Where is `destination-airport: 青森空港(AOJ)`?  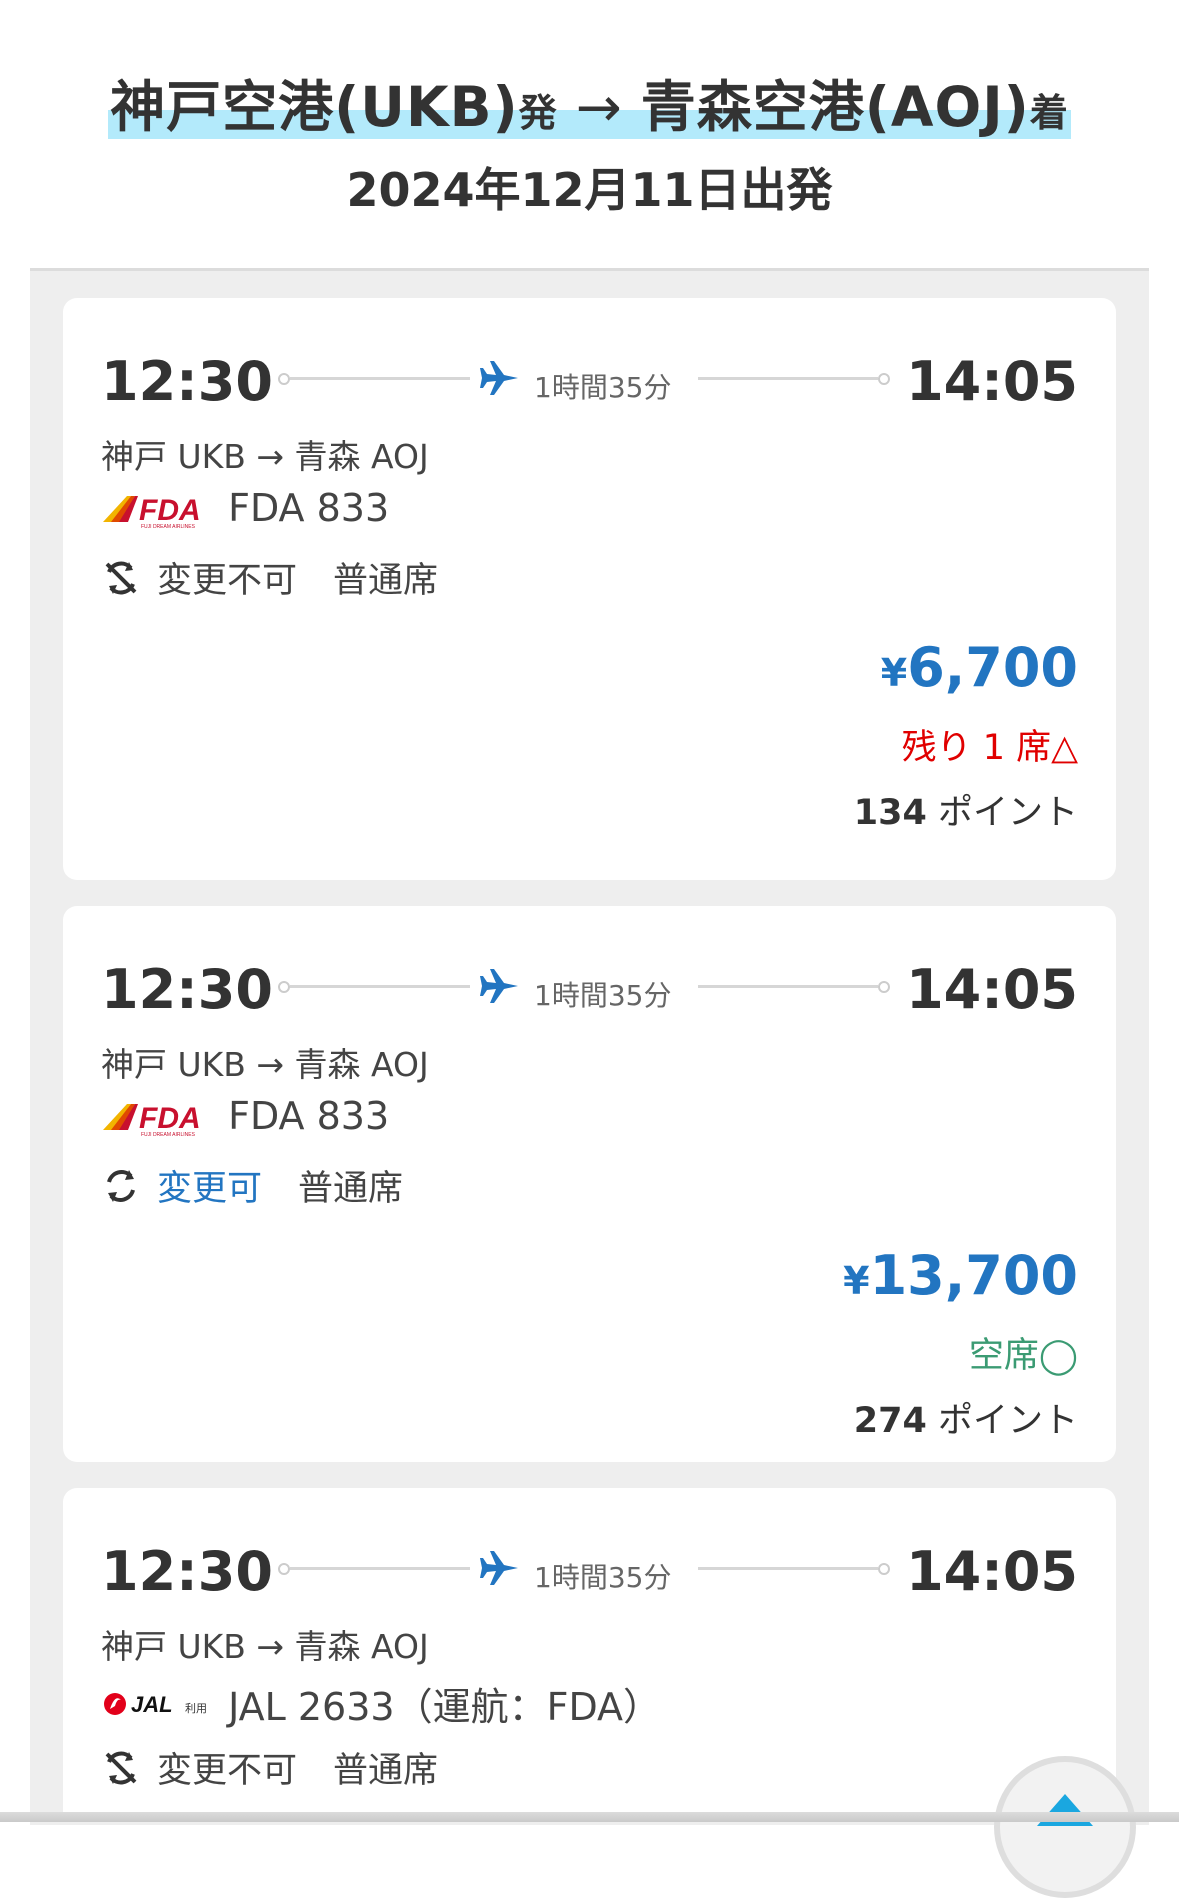
destination-airport: 青森空港(AOJ) is located at coordinates (835, 107).